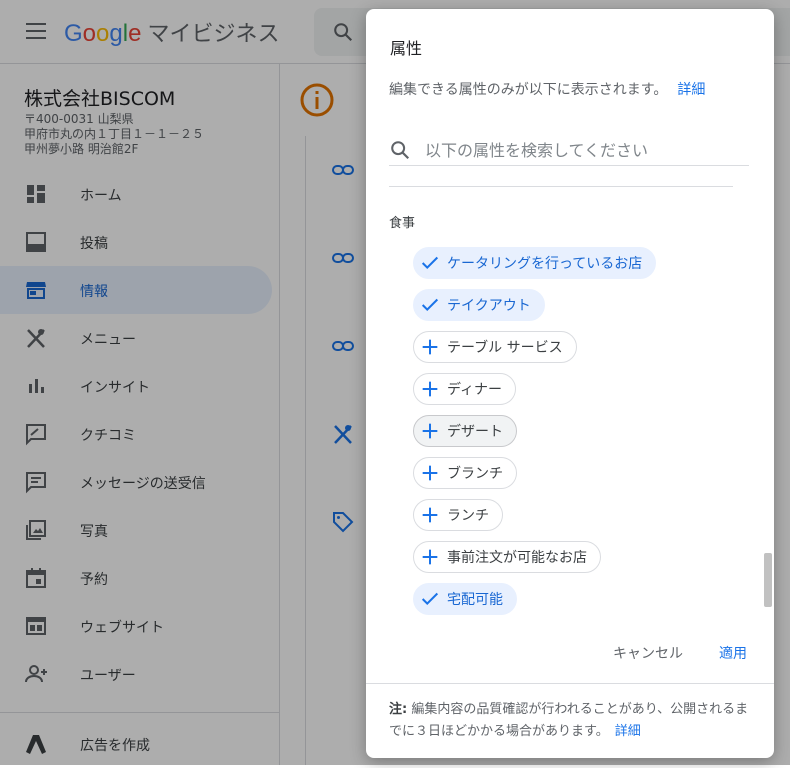 Image resolution: width=790 pixels, height=768 pixels. What do you see at coordinates (458, 515) in the screenshot?
I see `attribute-chip-lunch: ランチ` at bounding box center [458, 515].